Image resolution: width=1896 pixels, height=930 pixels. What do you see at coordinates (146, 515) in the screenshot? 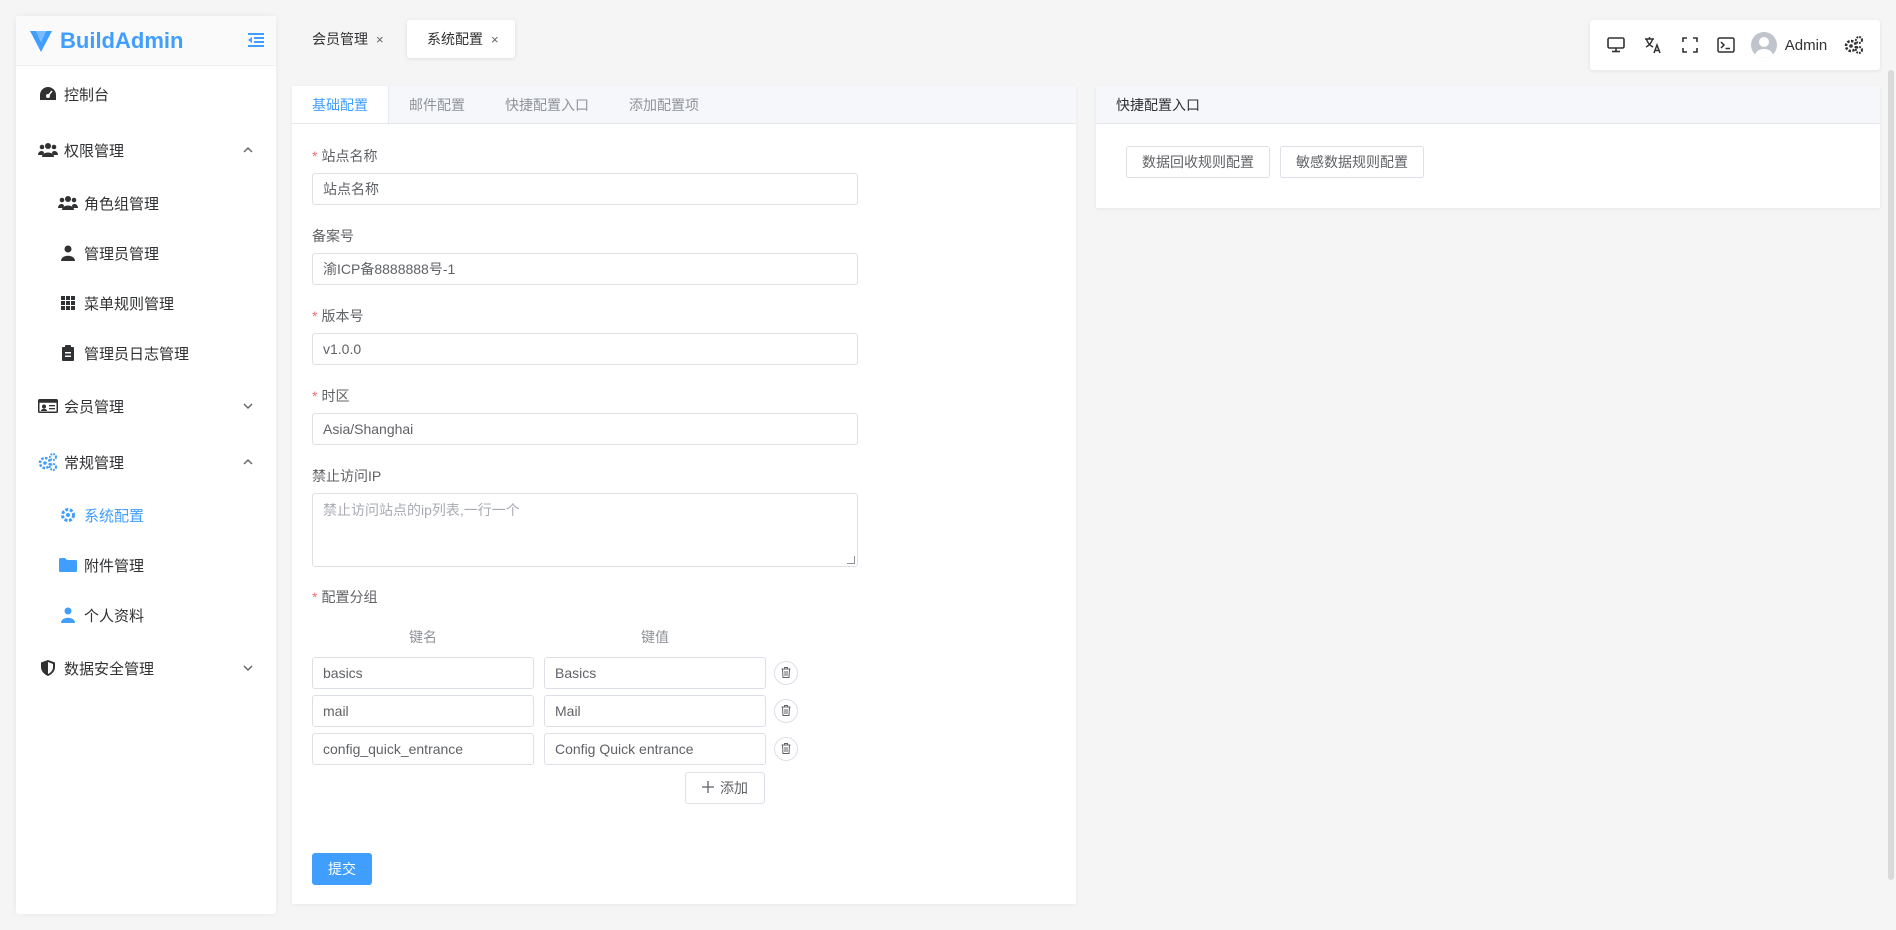
I see `sidebar-item-system-config: 系统配置` at bounding box center [146, 515].